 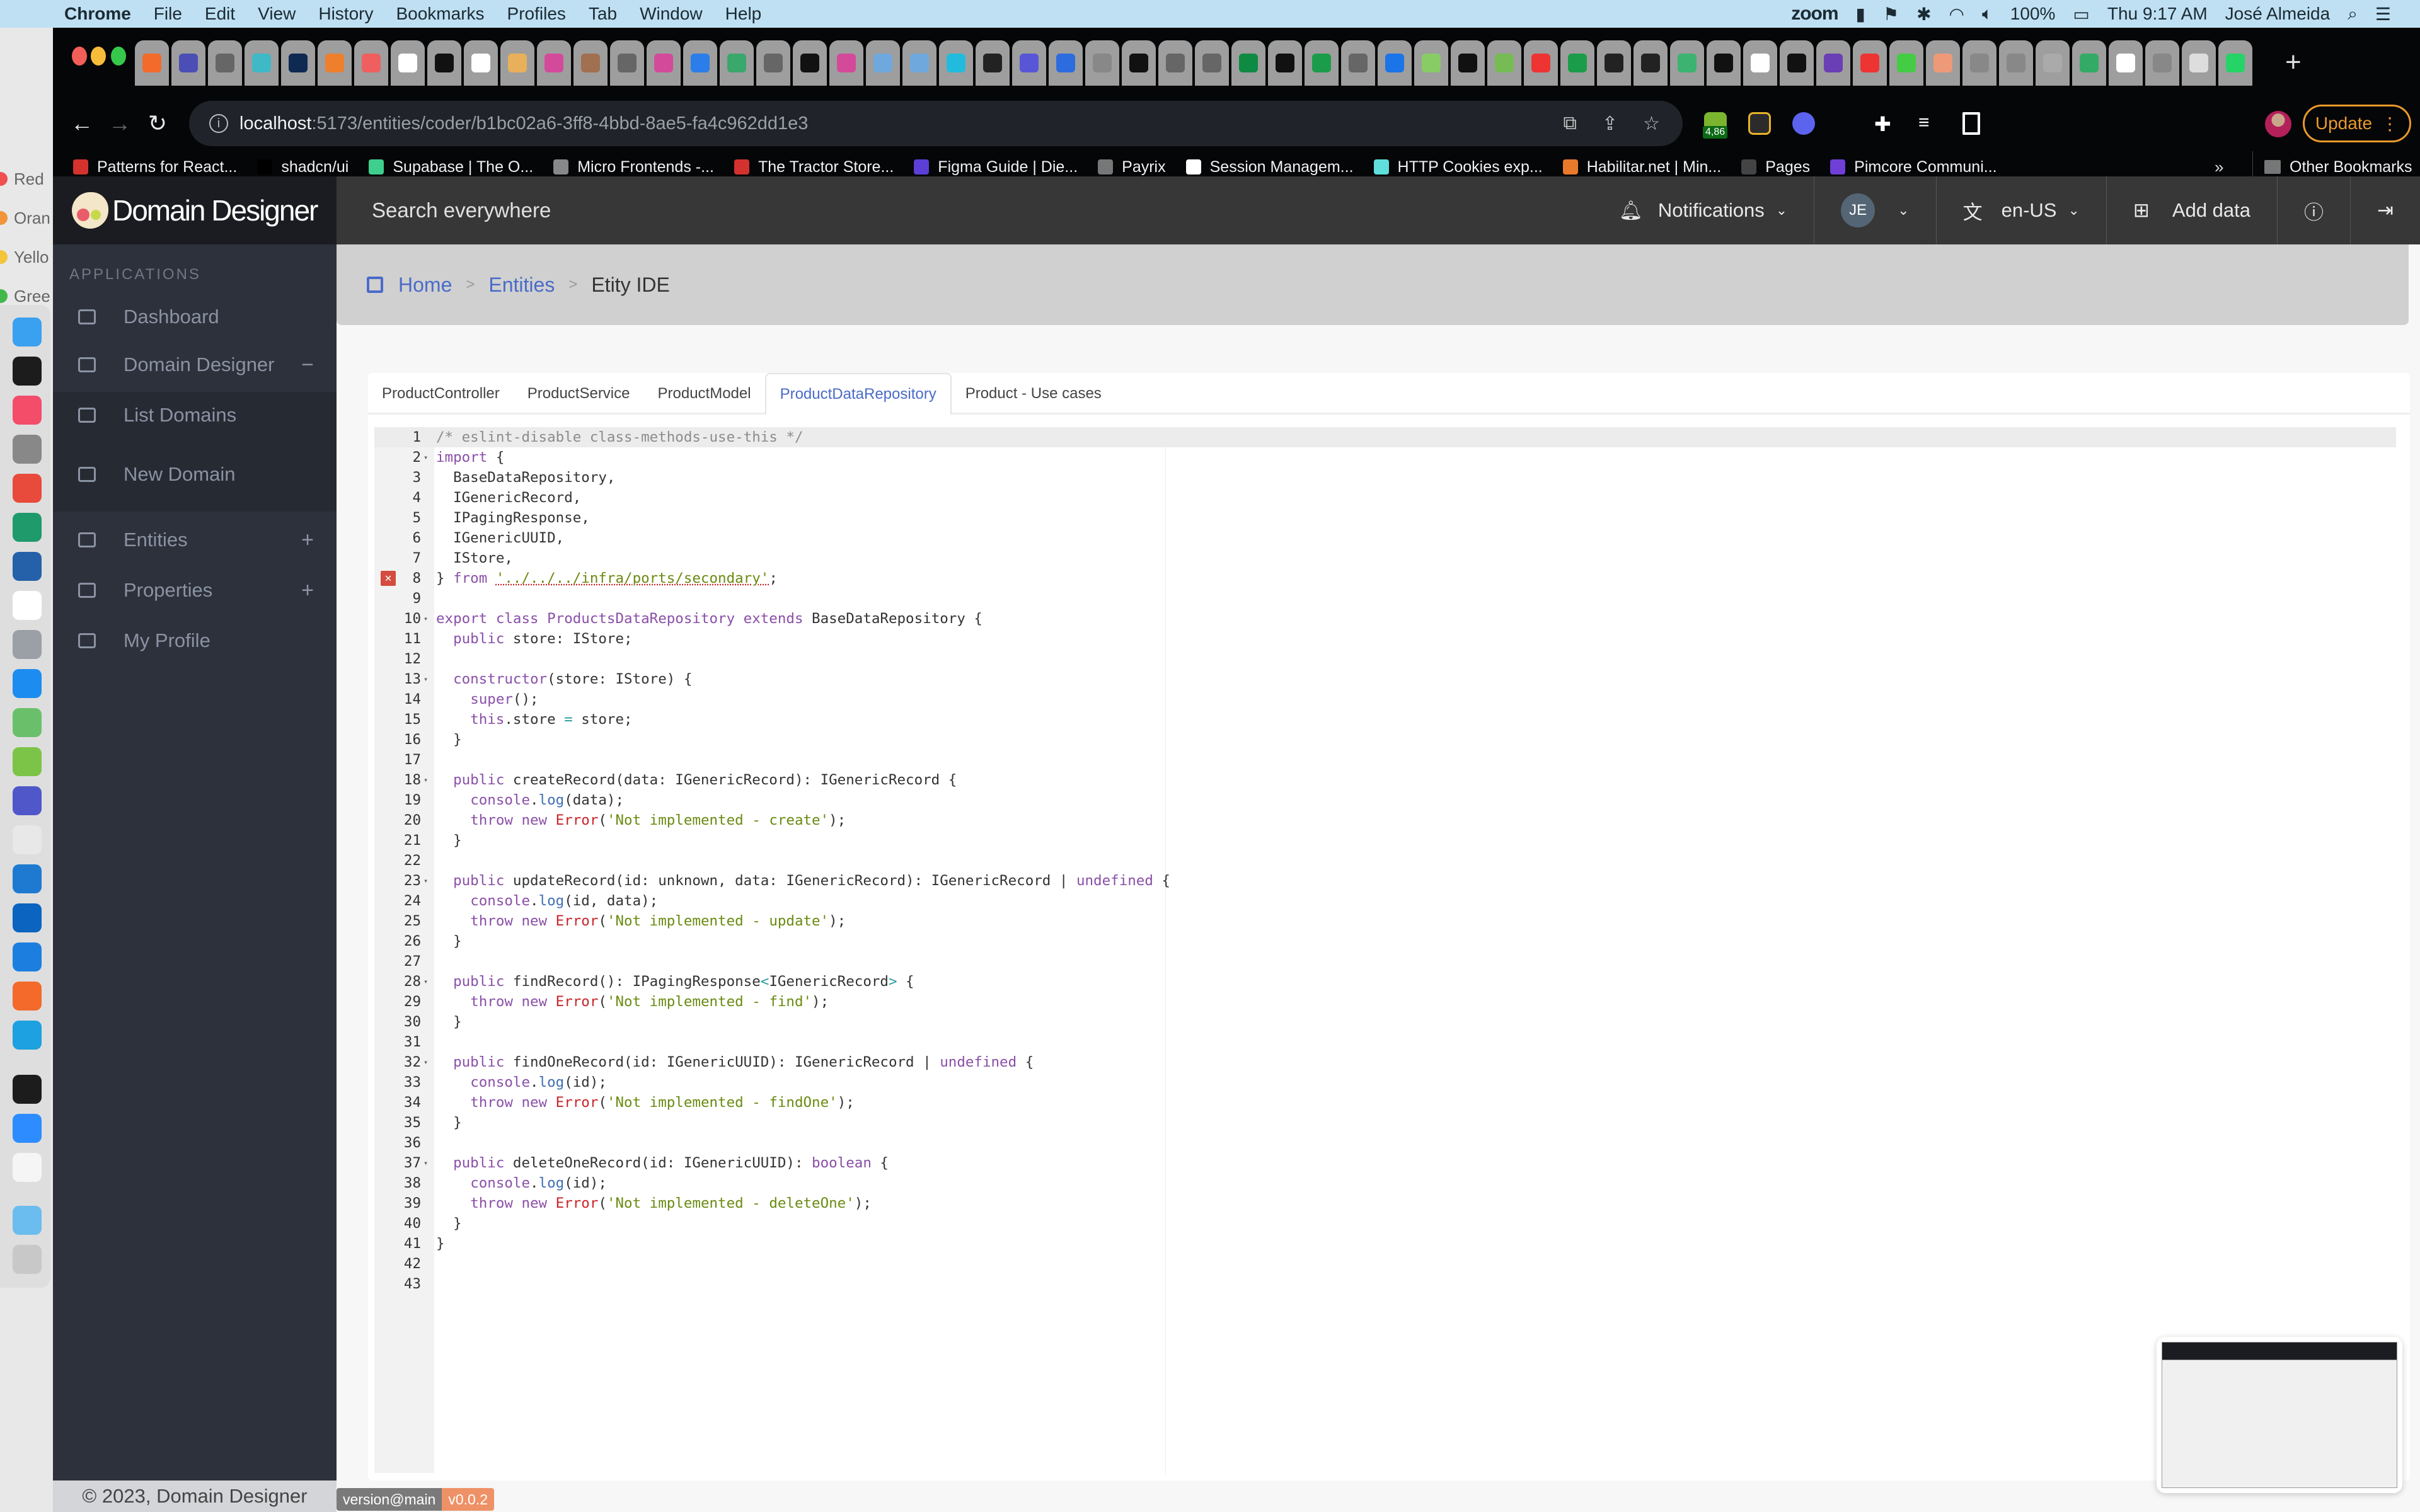 I want to click on extensions-puzzle-icon: ✚, so click(x=1886, y=123).